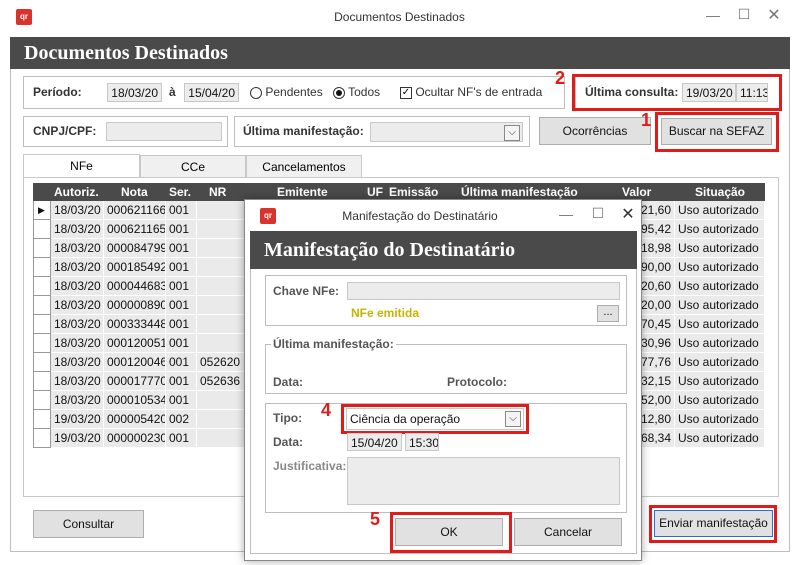 Image resolution: width=799 pixels, height=565 pixels. What do you see at coordinates (774, 15) in the screenshot?
I see `close-icon: ✕` at bounding box center [774, 15].